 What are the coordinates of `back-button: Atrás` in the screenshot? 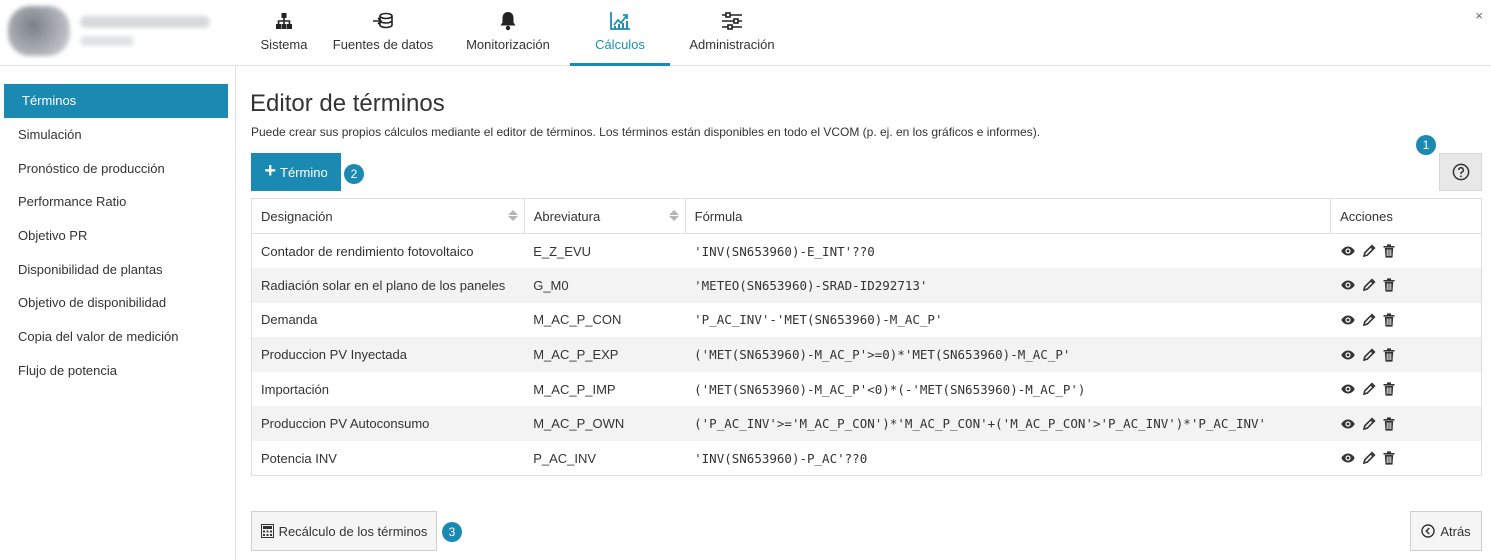 It's located at (1446, 531).